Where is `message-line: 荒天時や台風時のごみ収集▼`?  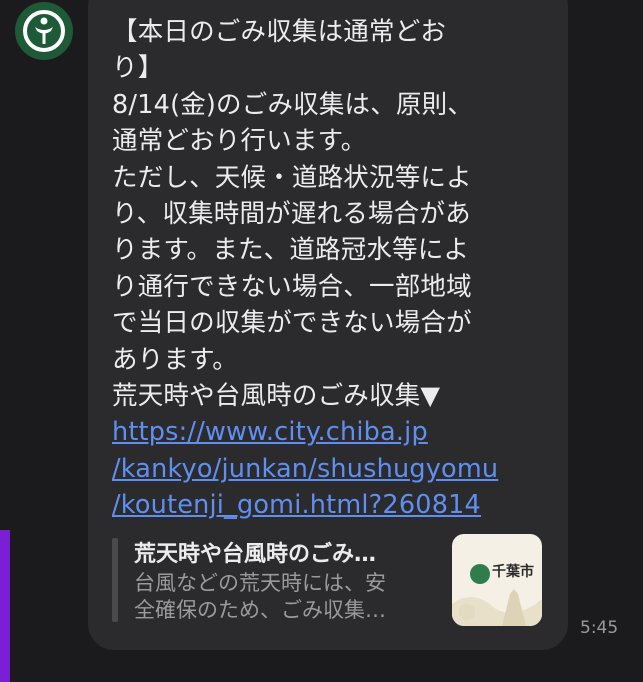
message-line: 荒天時や台風時のごみ収集▼ is located at coordinates (276, 396).